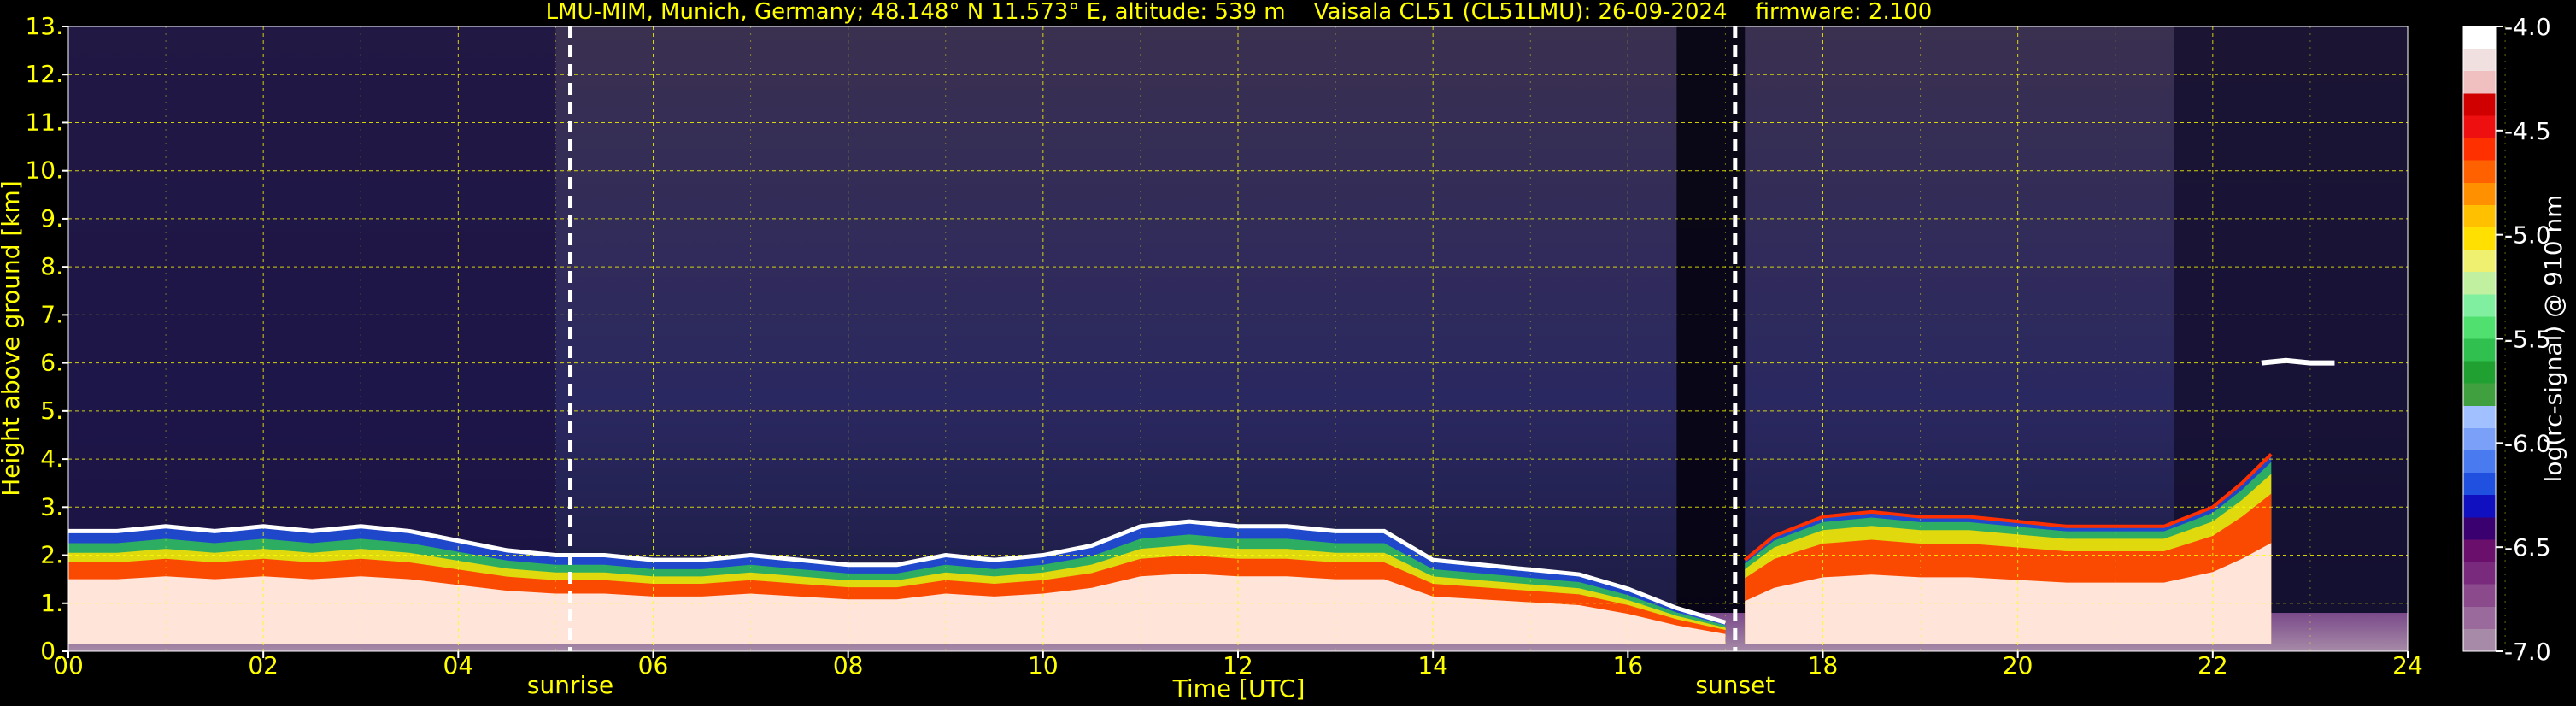 The width and height of the screenshot is (2576, 706). Describe the element at coordinates (1735, 685) in the screenshot. I see `sun-marker-label: sunset` at that location.